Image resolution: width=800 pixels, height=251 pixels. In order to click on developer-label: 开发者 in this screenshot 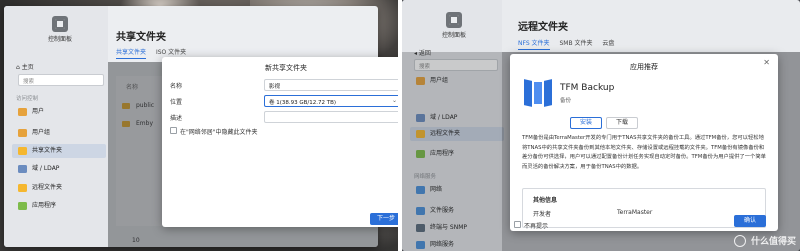, I will do `click(542, 214)`.